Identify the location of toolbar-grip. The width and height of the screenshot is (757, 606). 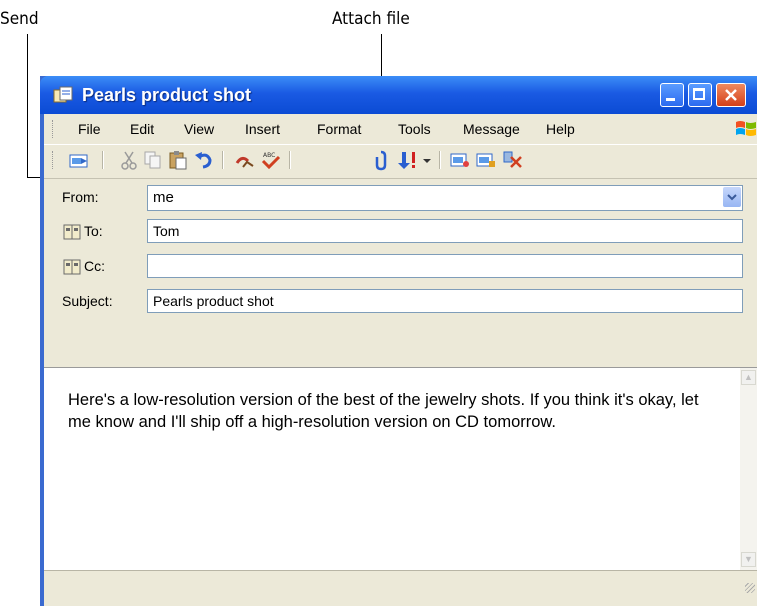
(54, 160).